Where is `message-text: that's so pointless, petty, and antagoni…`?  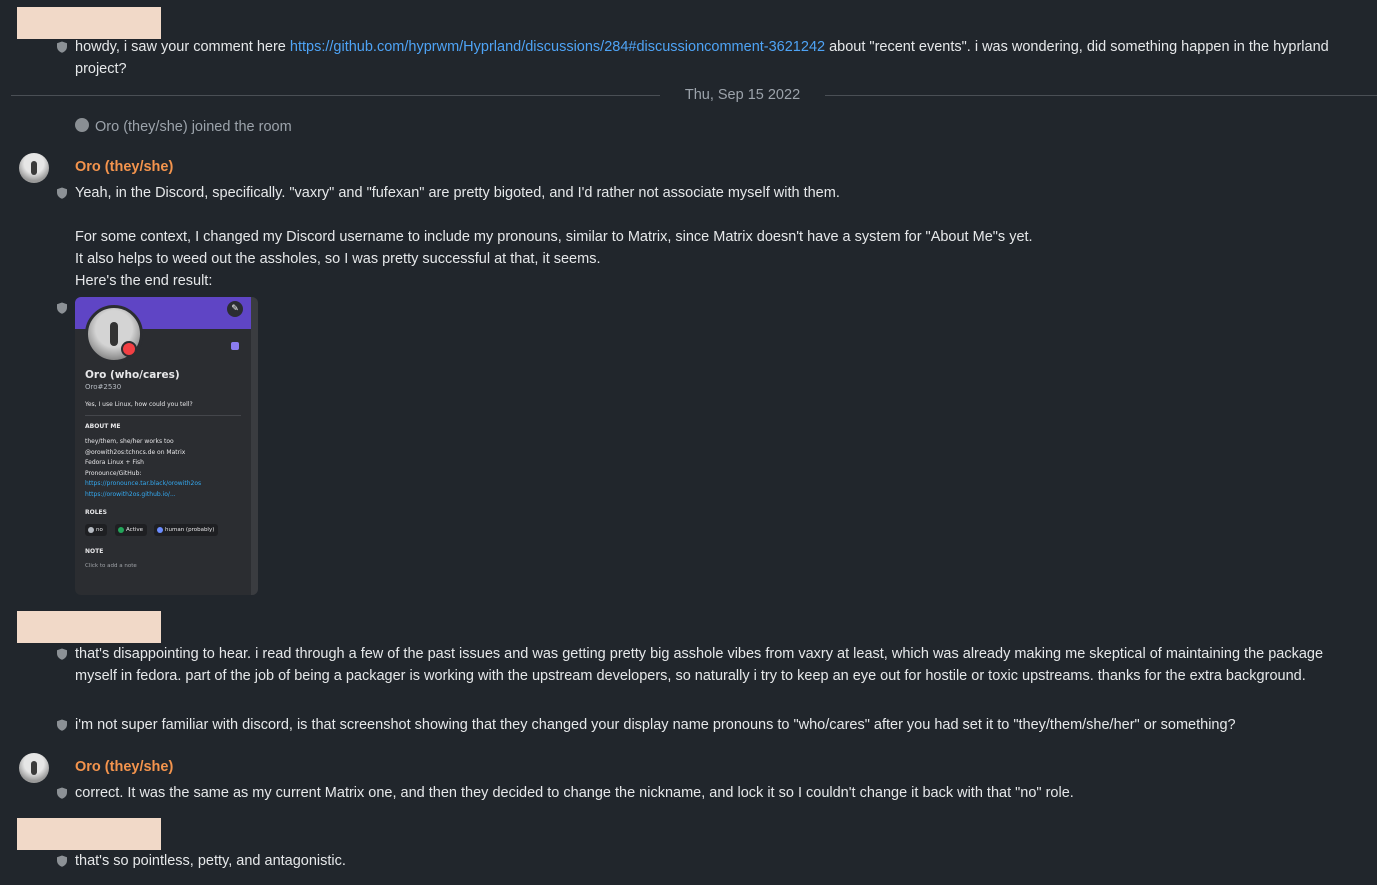
message-text: that's so pointless, petty, and antagoni… is located at coordinates (210, 861).